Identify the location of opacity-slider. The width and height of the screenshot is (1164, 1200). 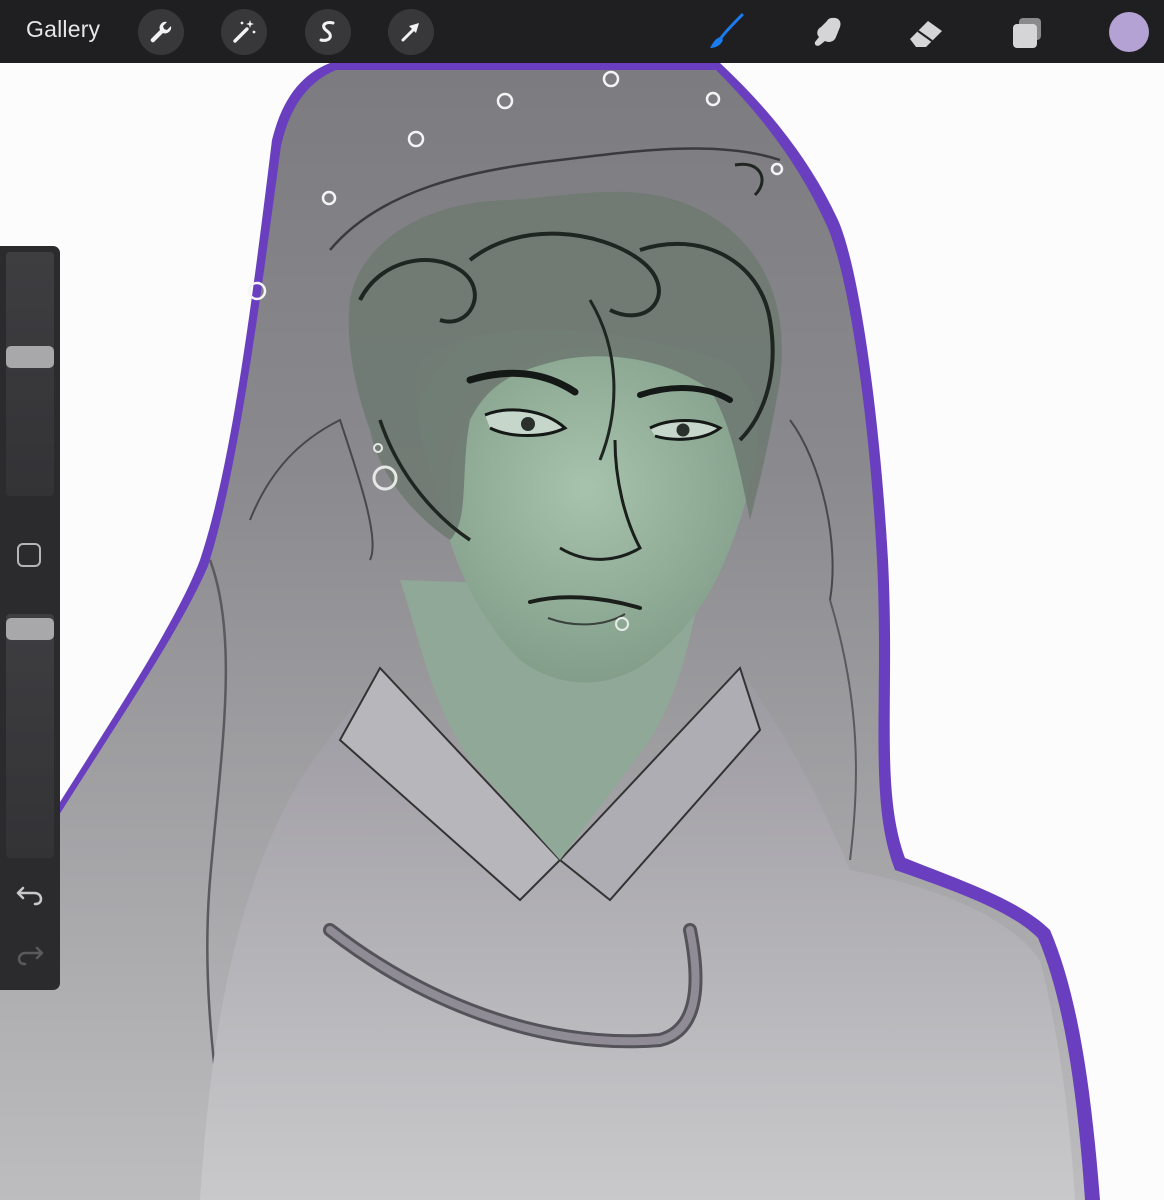
(30, 736).